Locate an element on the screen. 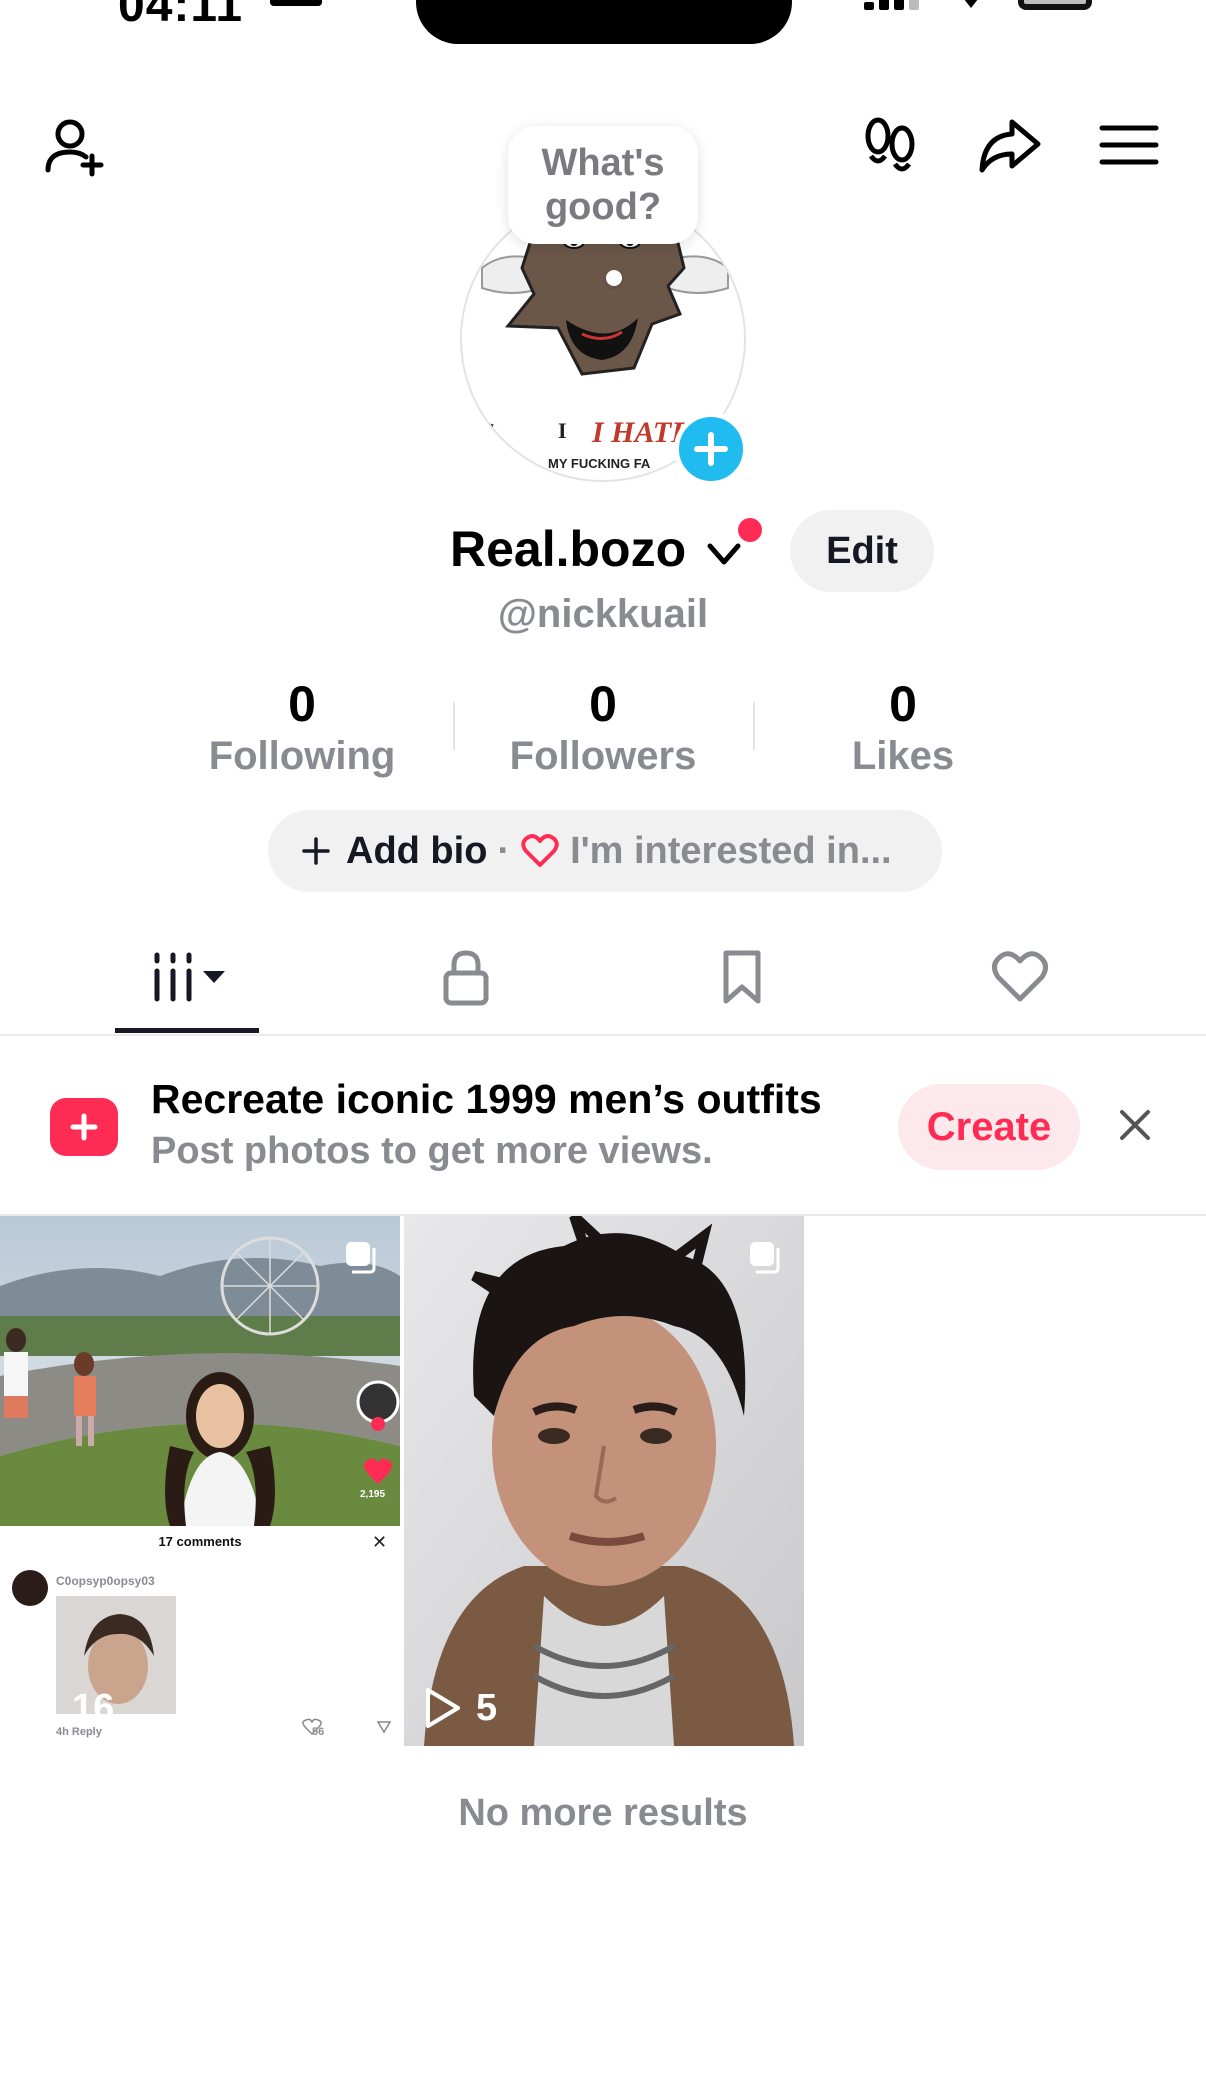  tab-favorites is located at coordinates (742, 977).